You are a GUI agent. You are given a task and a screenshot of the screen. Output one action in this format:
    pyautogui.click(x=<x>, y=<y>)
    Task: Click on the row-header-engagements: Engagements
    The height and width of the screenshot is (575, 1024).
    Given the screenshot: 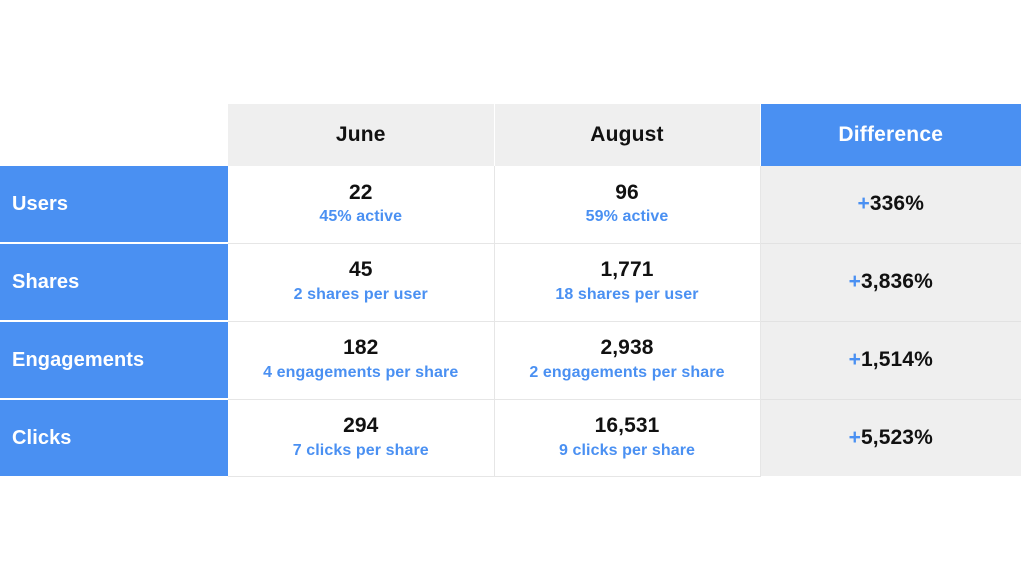 What is the action you would take?
    pyautogui.click(x=114, y=360)
    